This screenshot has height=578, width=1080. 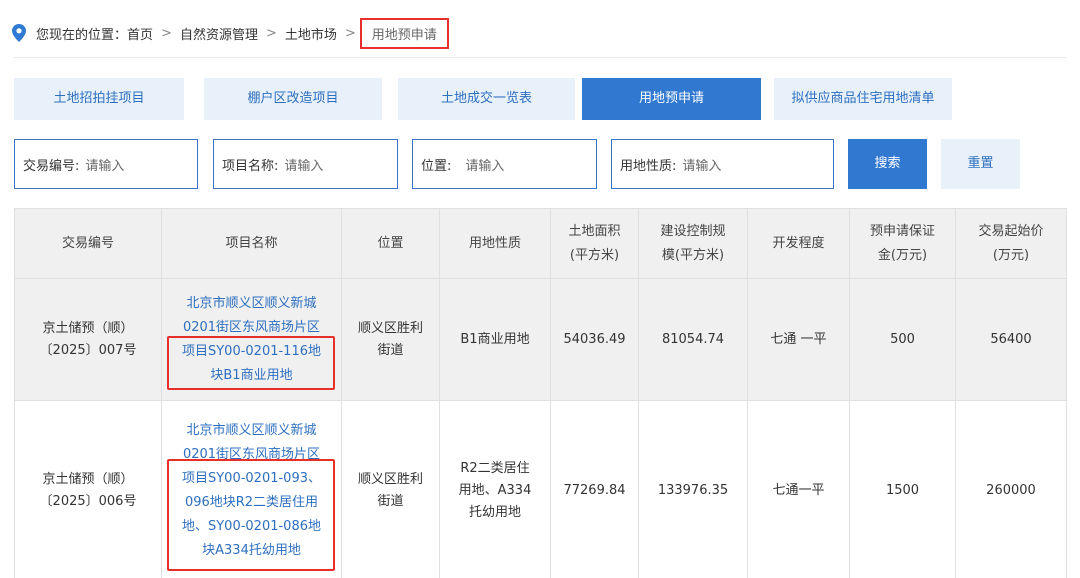 I want to click on breadcrumb-home-link: 首页, so click(x=140, y=33).